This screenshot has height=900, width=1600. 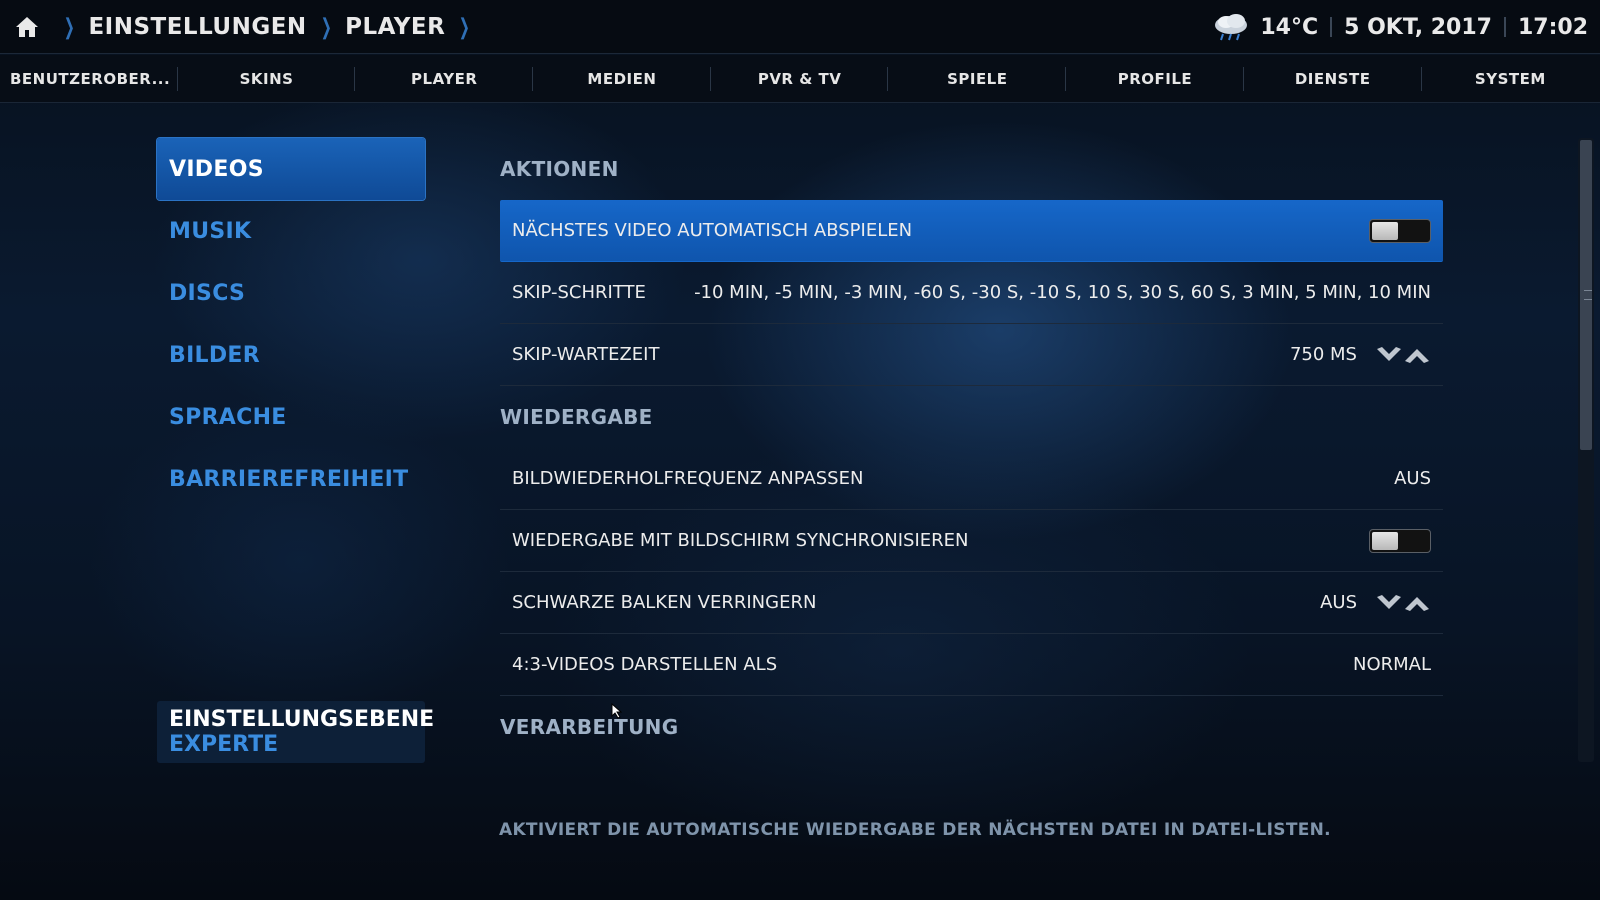 What do you see at coordinates (559, 169) in the screenshot?
I see `section-header-aktionen: AKTIONEN` at bounding box center [559, 169].